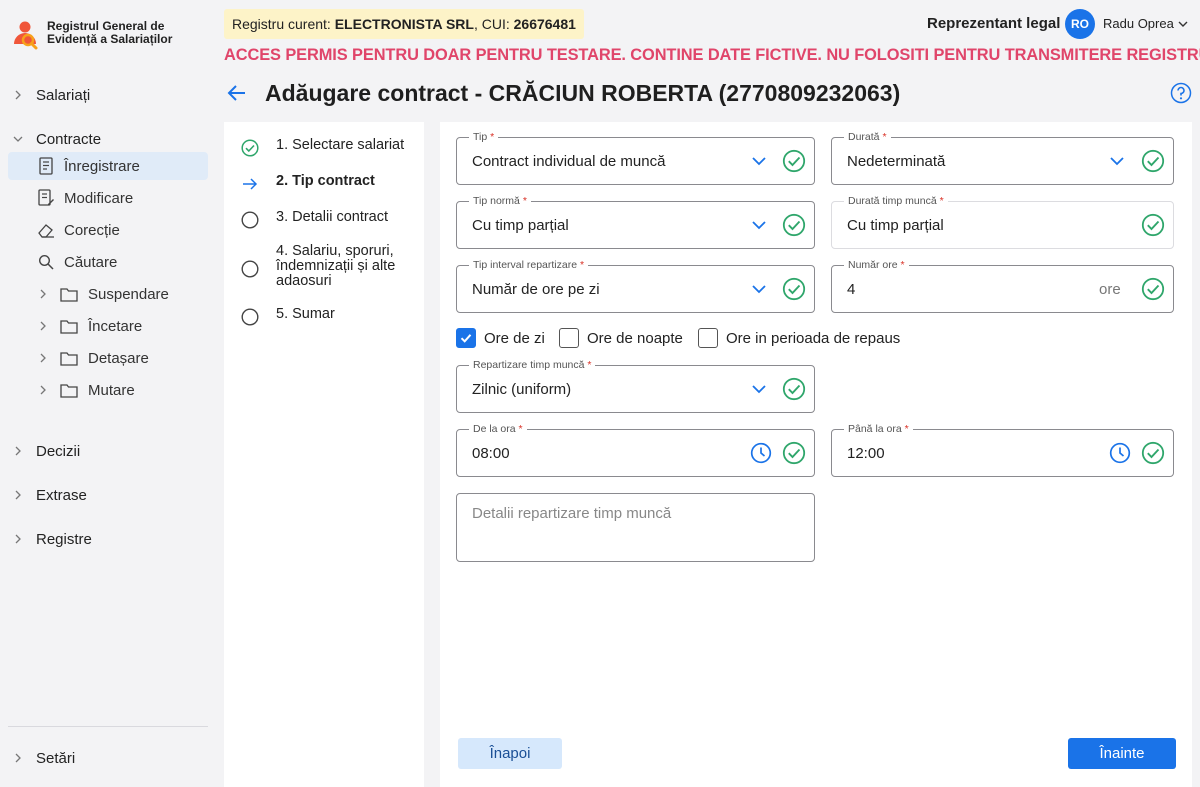  I want to click on field-value: Cu timp parțial, so click(895, 225).